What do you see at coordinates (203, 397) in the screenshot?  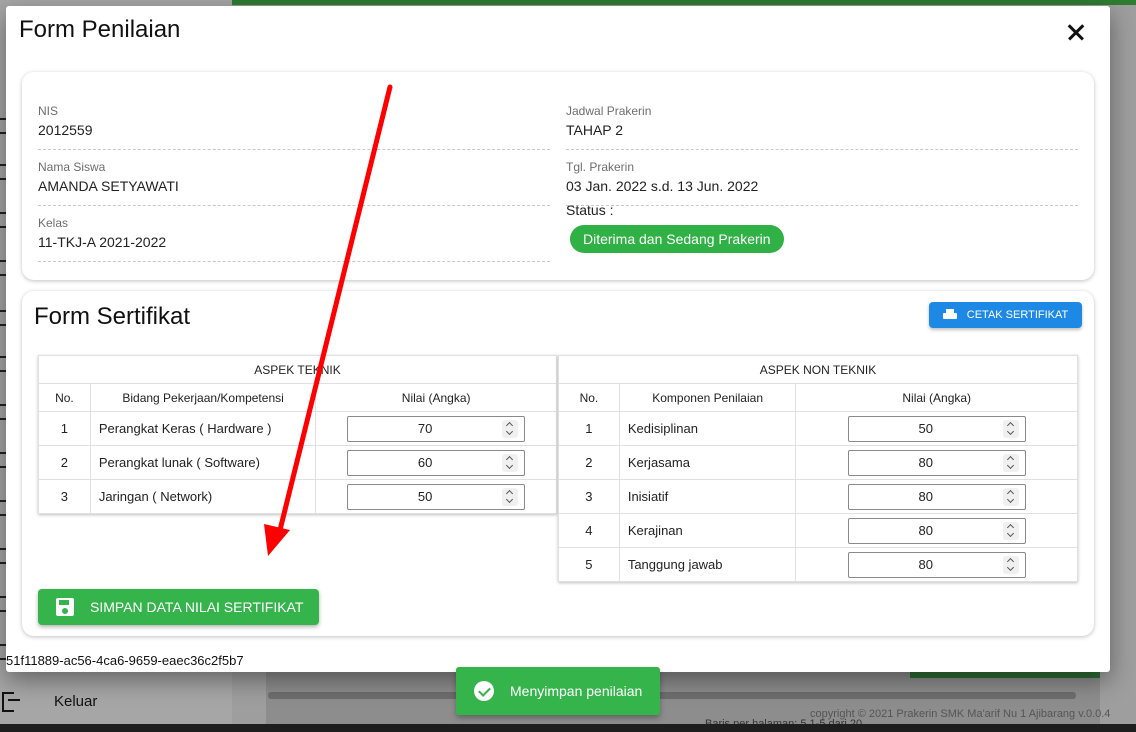 I see `column-header: Bidang Pekerjaan/Kompetensi` at bounding box center [203, 397].